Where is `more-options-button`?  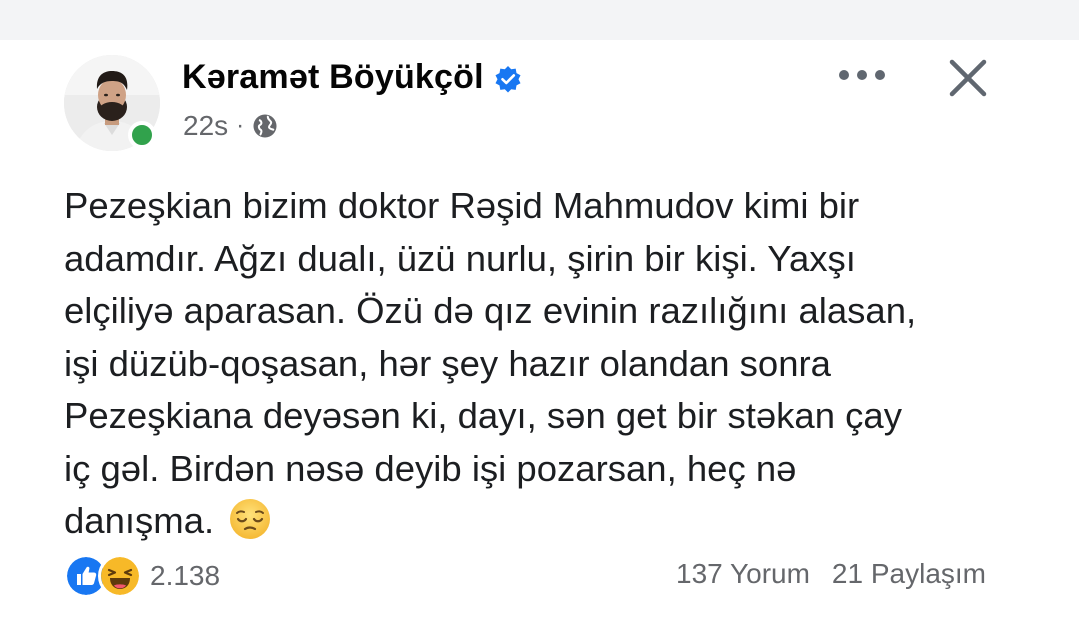 more-options-button is located at coordinates (862, 75).